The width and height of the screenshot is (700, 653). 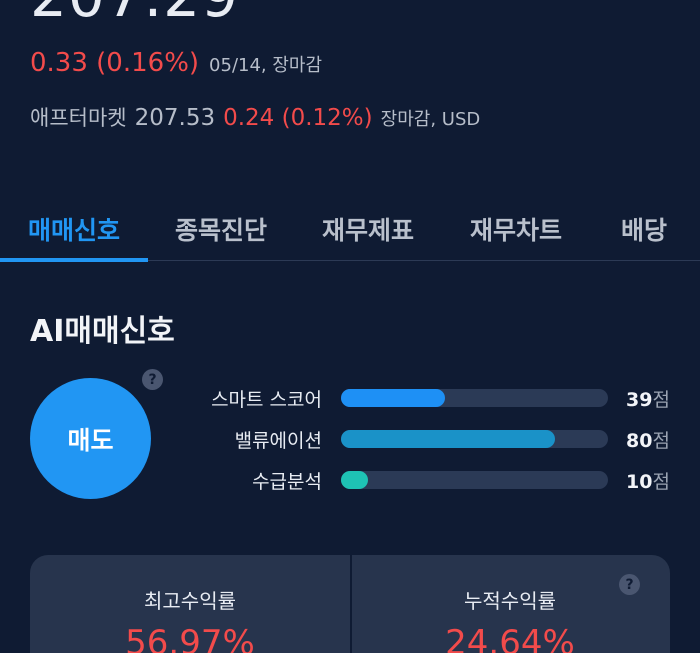 I want to click on tab-bar: 매매신호 종목진단 재무제표 재무차트 배당, so click(x=350, y=233).